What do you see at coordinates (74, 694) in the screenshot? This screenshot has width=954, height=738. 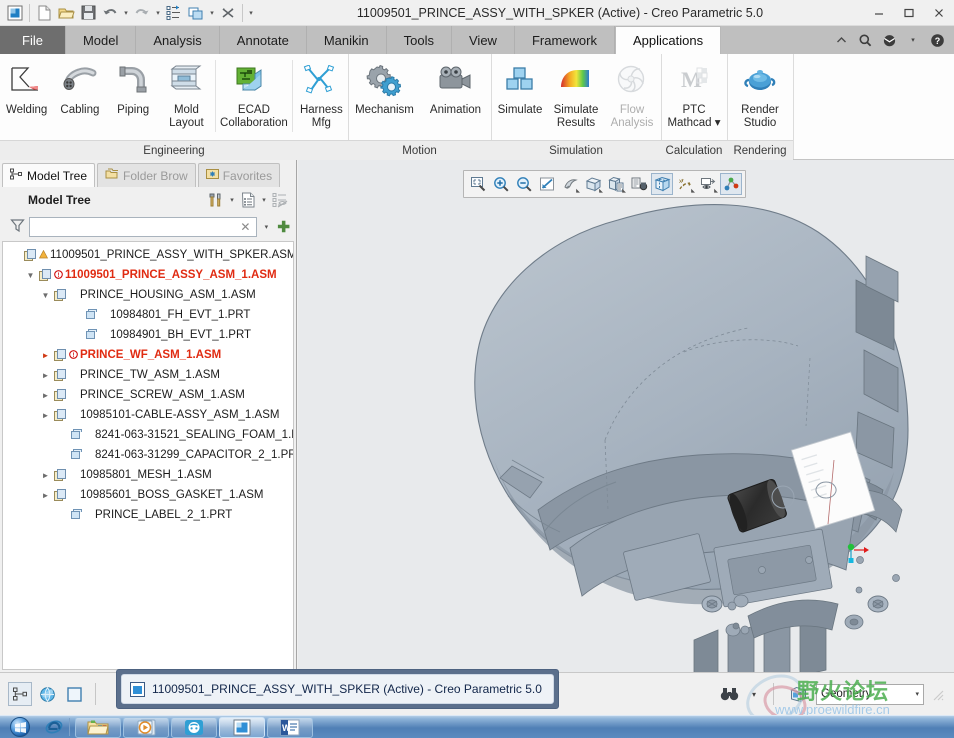 I see `graphics-window-icon` at bounding box center [74, 694].